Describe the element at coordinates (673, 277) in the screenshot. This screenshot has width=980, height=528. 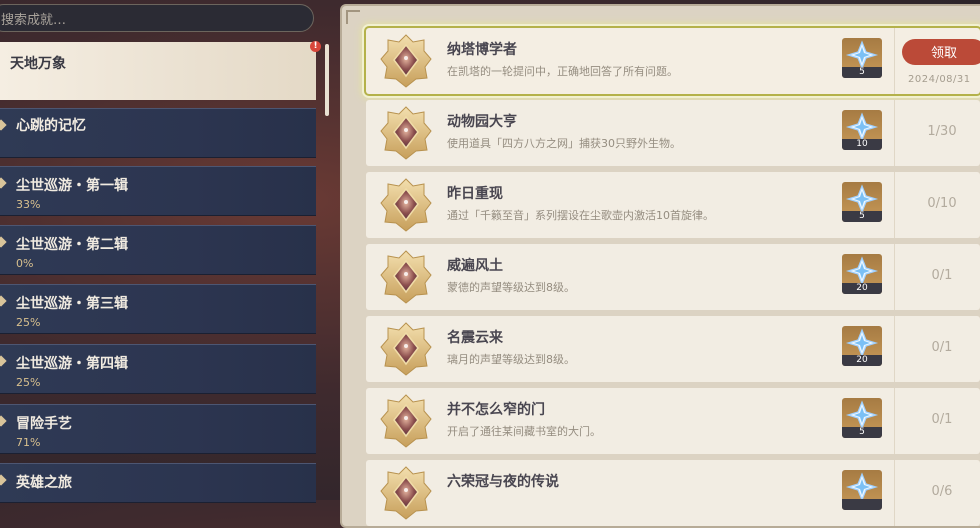
I see `achievement-card: 威遍风土 蒙德的声望等级达到8级。 20 0/1` at that location.